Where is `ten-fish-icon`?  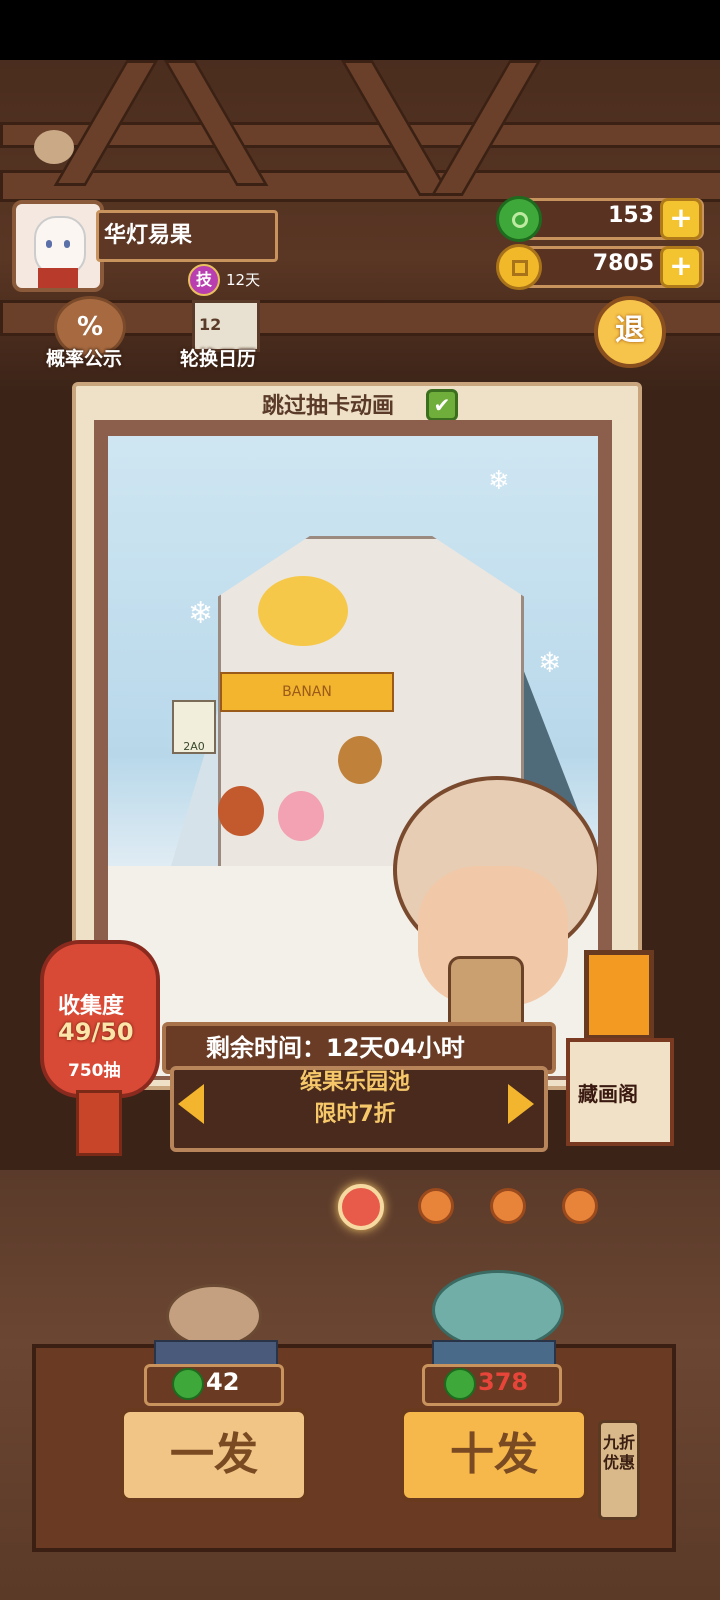 ten-fish-icon is located at coordinates (498, 1310).